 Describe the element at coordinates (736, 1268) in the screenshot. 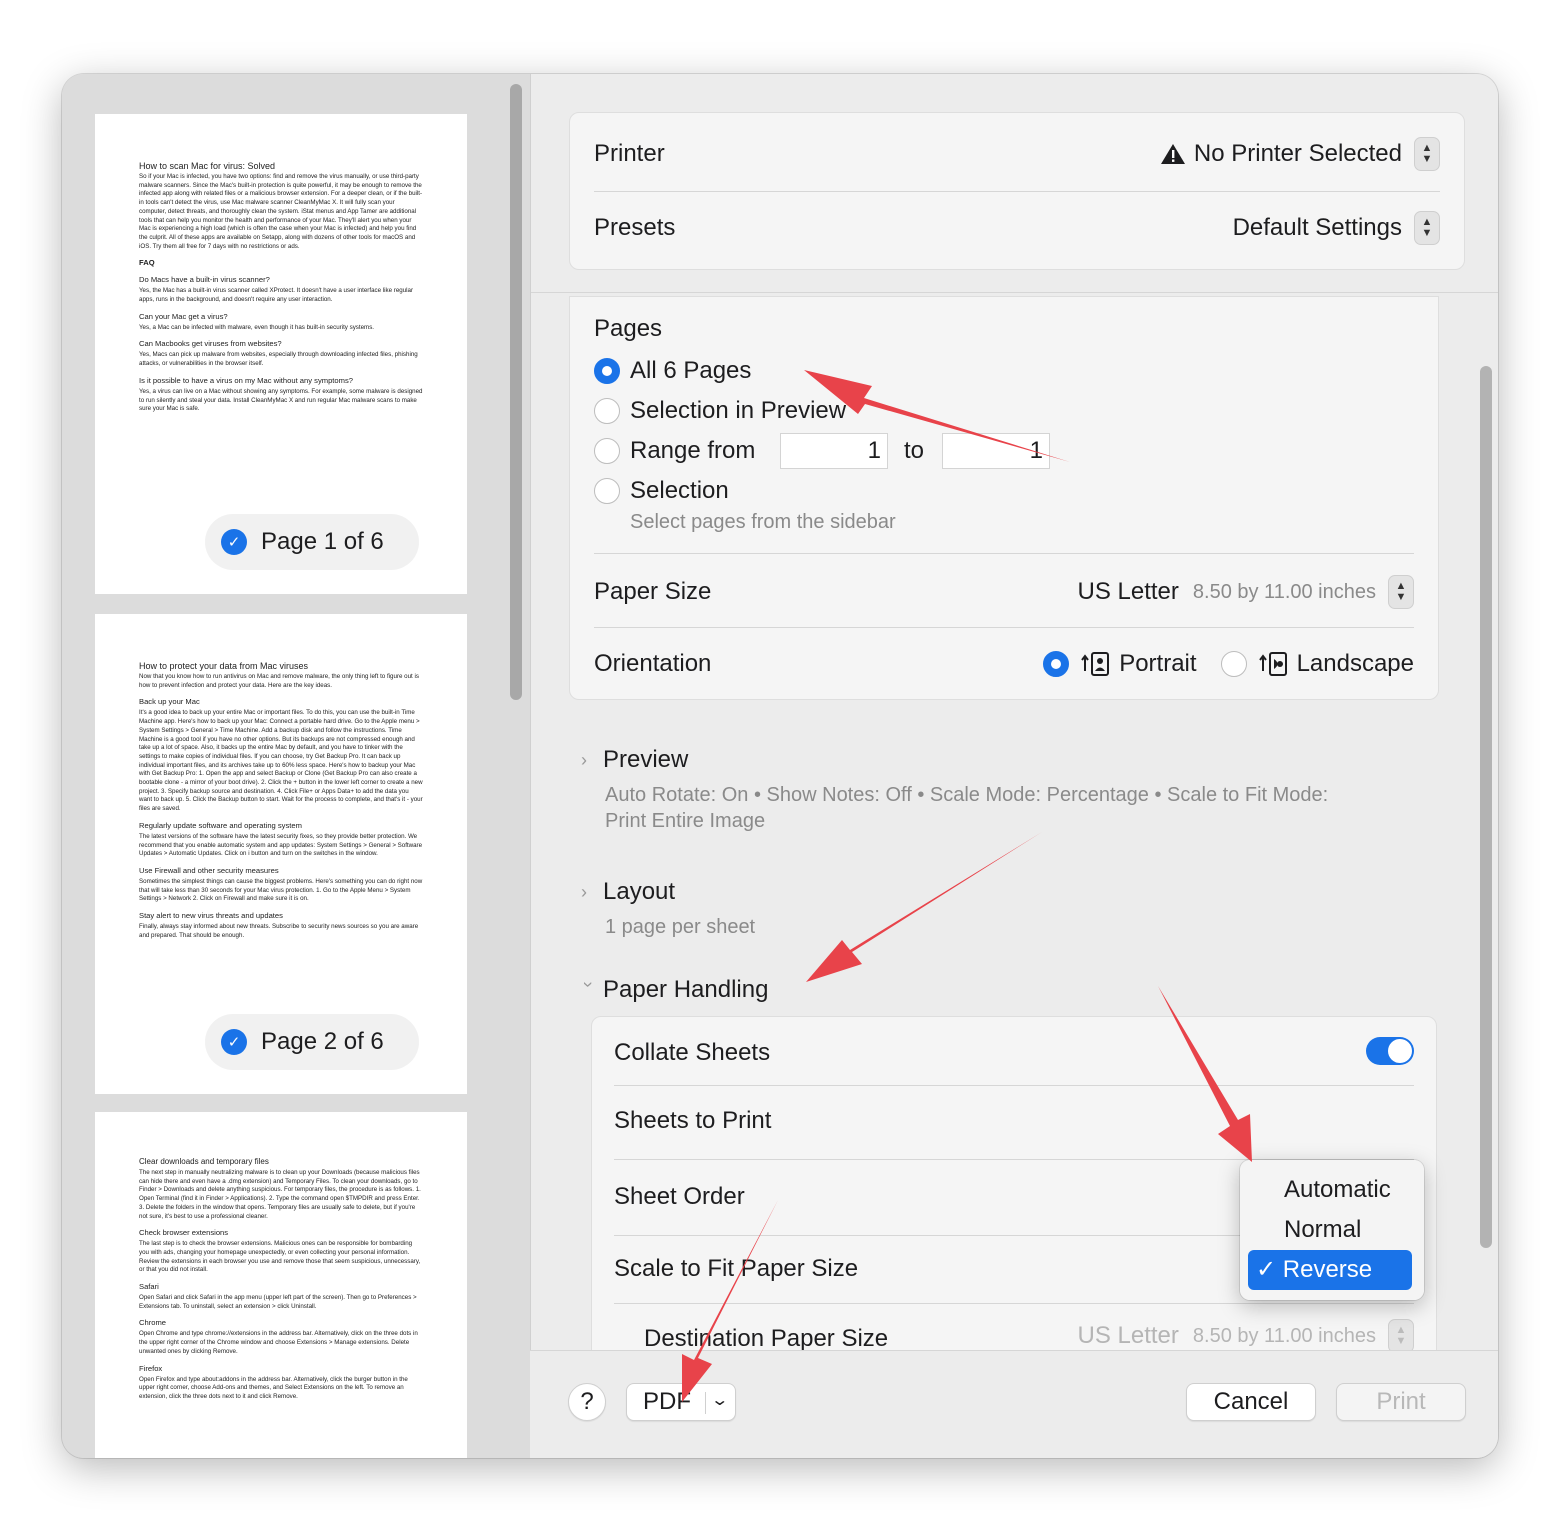

I see `scale-to-fit-label: Scale to Fit Paper Size` at that location.